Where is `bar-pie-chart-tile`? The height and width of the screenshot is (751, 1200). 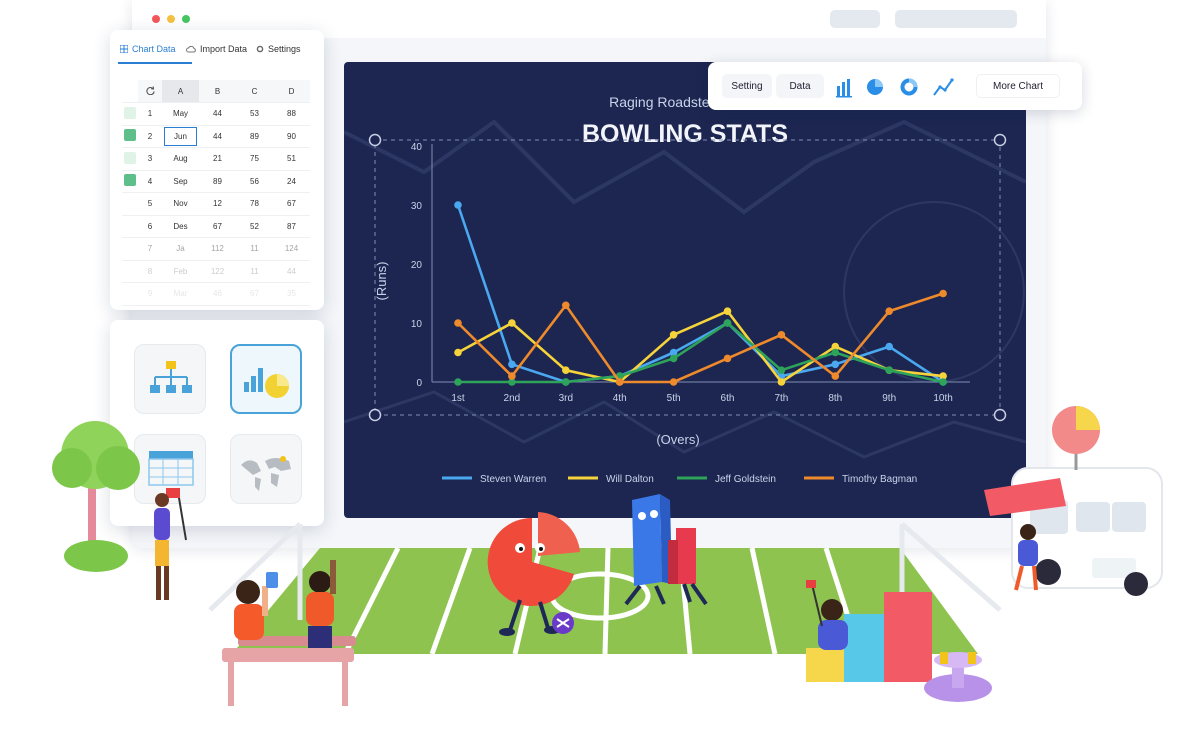 bar-pie-chart-tile is located at coordinates (266, 379).